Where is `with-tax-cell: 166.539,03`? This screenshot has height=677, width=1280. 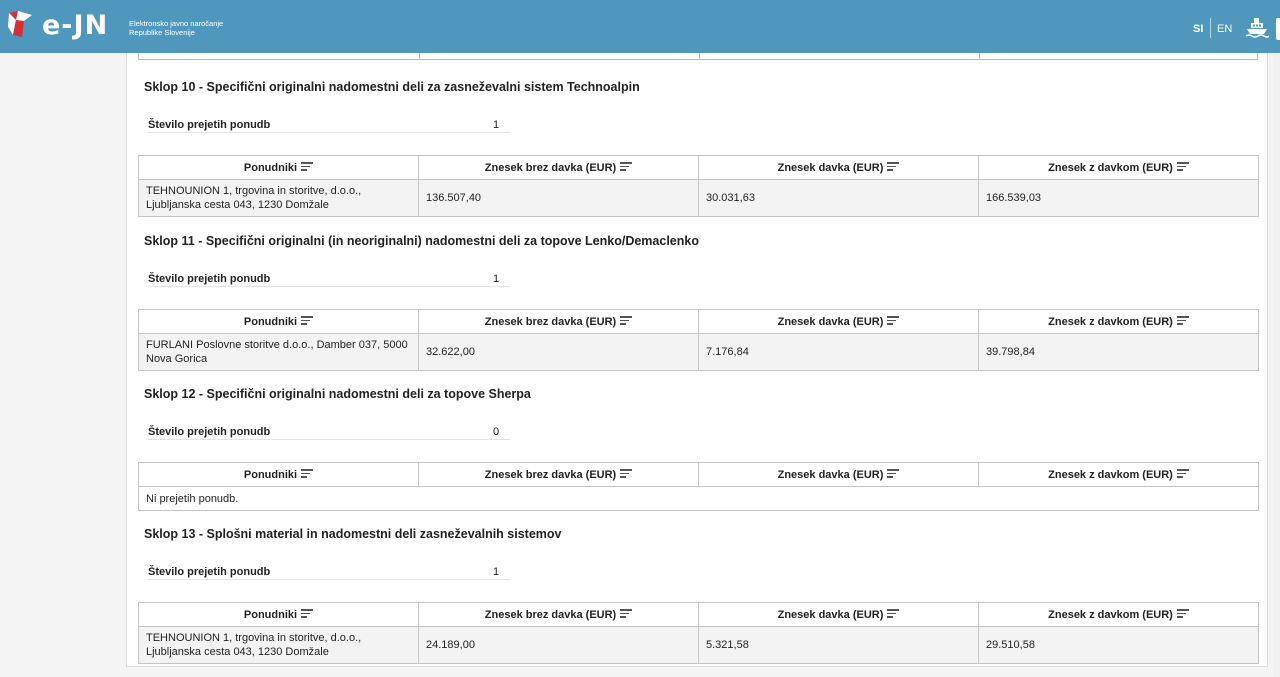 with-tax-cell: 166.539,03 is located at coordinates (1118, 198).